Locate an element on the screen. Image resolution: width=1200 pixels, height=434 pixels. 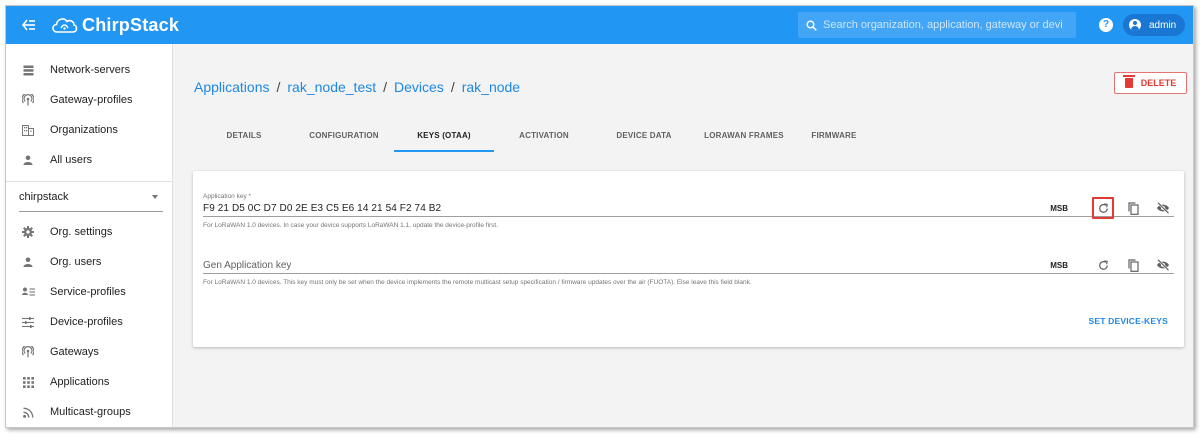
menu-collapse-icon is located at coordinates (29, 25).